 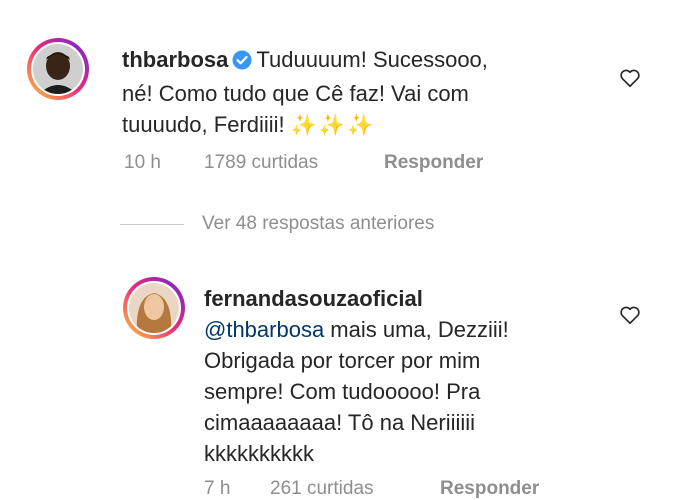 What do you see at coordinates (416, 329) in the screenshot?
I see `comment-text-line: mais uma, Dezziii!` at bounding box center [416, 329].